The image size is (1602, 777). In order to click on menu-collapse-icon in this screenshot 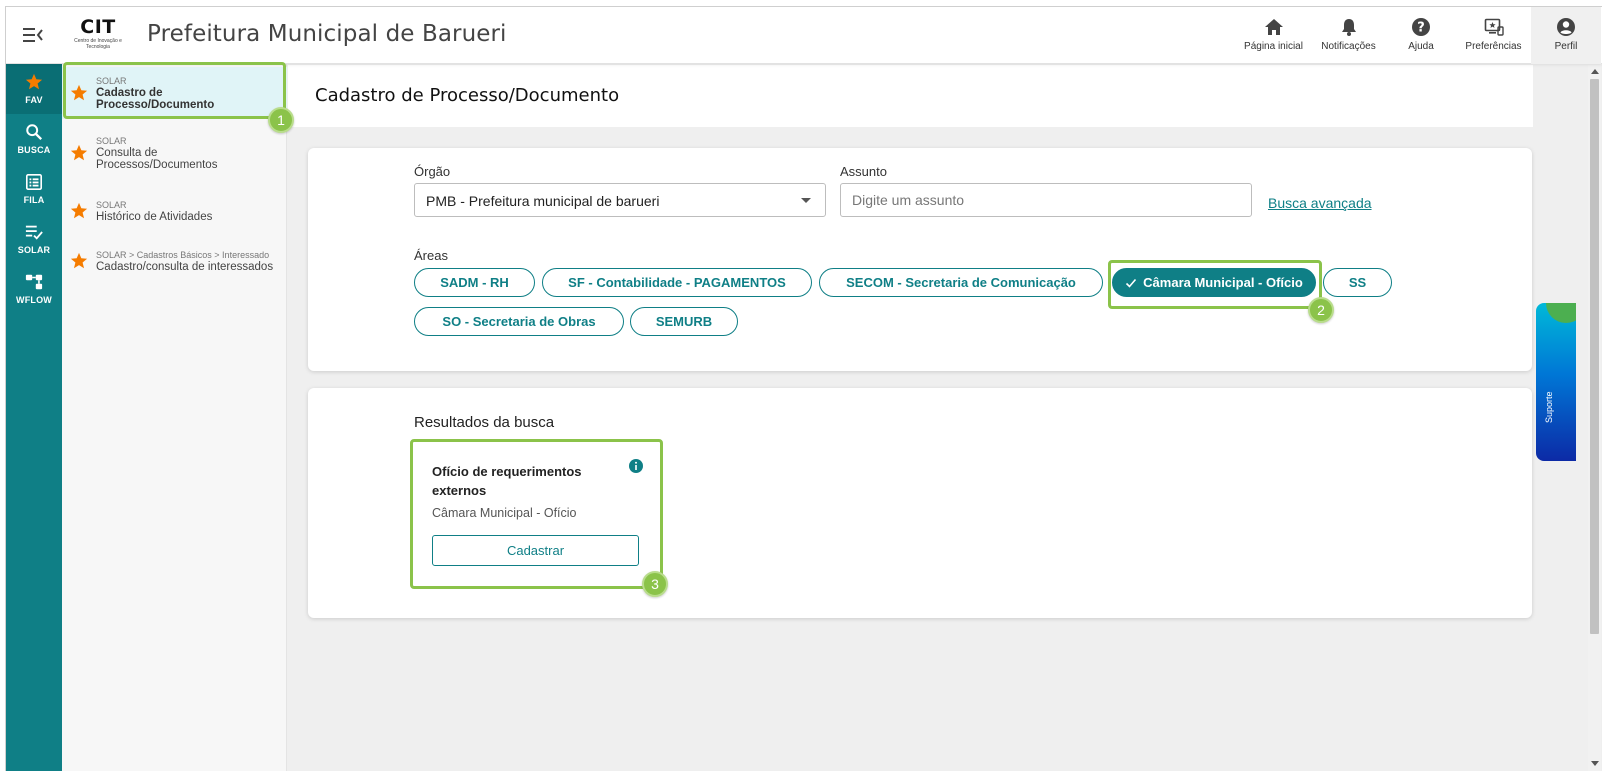, I will do `click(33, 35)`.